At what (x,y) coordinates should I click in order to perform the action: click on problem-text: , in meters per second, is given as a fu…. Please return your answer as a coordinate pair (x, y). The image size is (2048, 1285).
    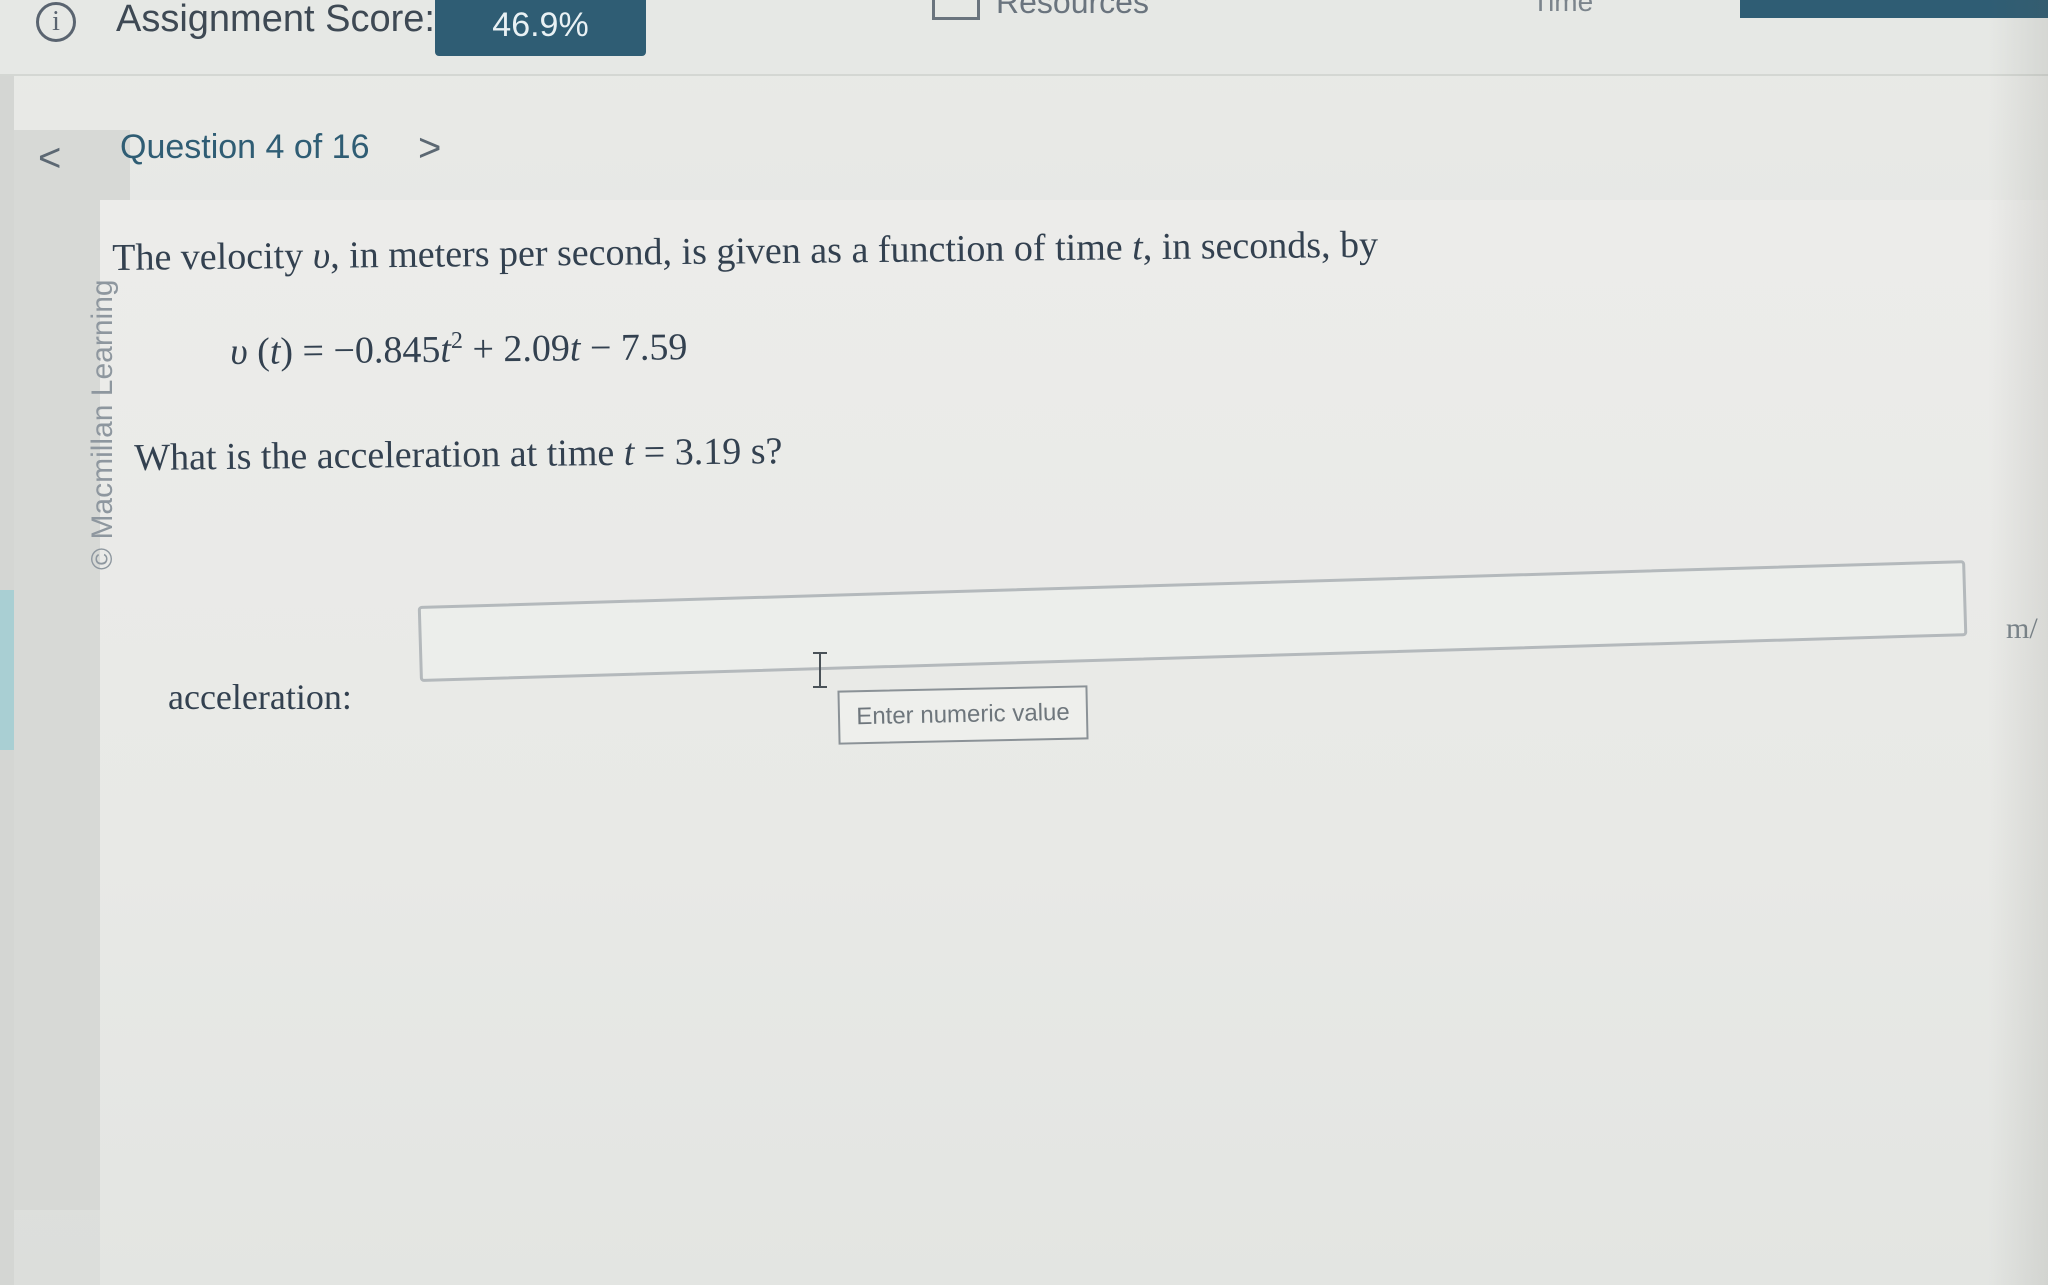
    Looking at the image, I should click on (731, 251).